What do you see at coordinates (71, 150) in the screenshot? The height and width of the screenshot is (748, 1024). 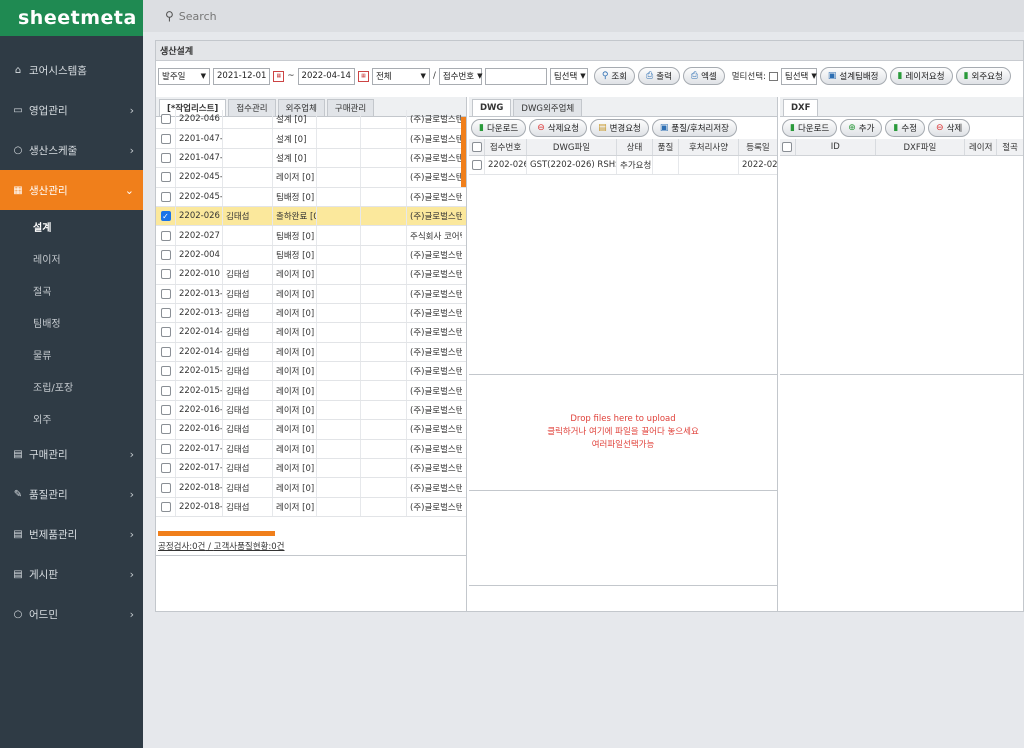 I see `nav-item-schedule: ○ 생산스케줄 ›` at bounding box center [71, 150].